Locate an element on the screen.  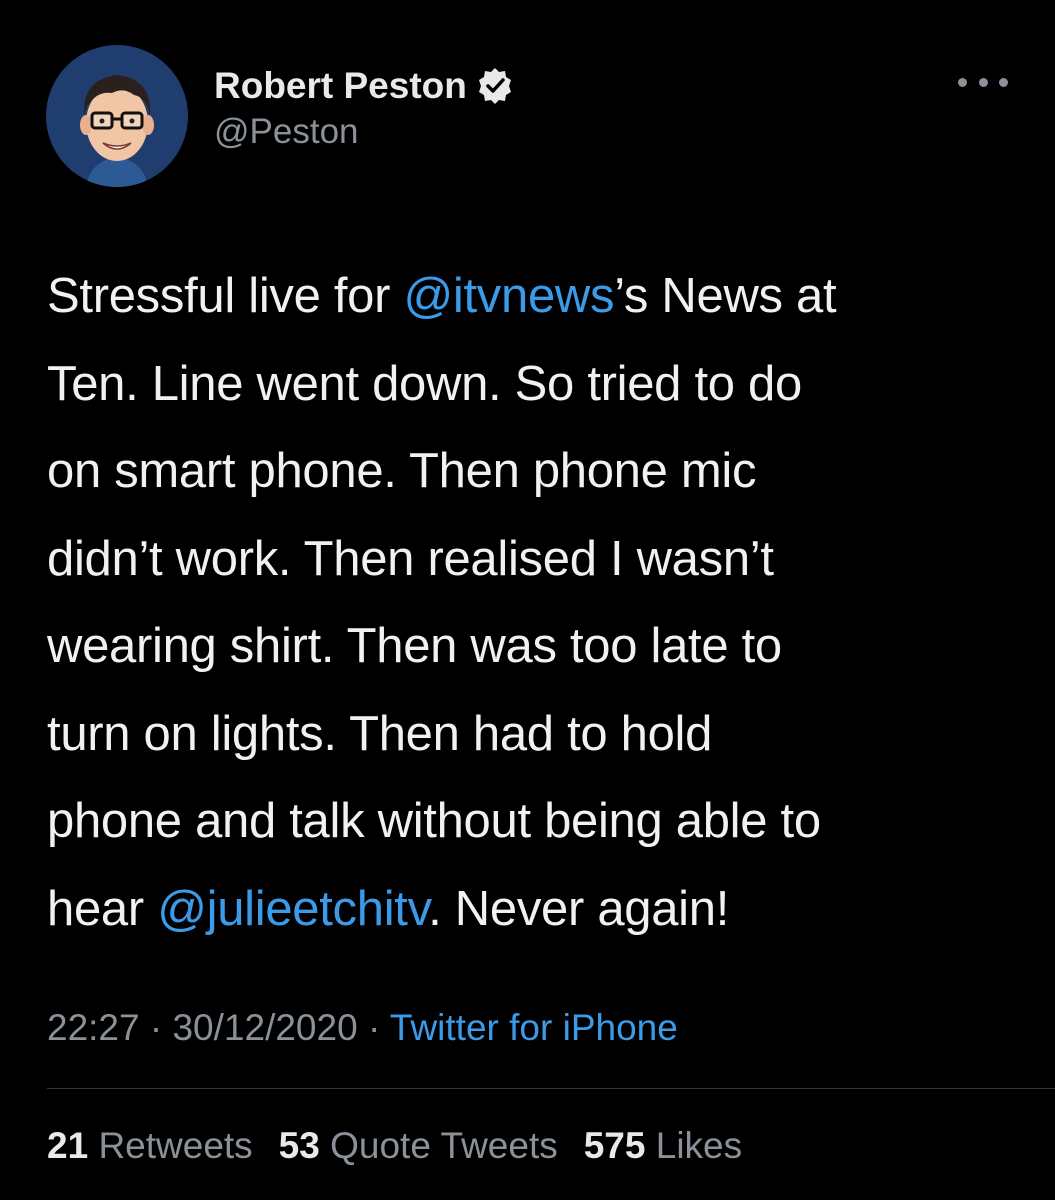
tweet-text-line: Stressful live for @itvnews’s News at is located at coordinates (542, 297).